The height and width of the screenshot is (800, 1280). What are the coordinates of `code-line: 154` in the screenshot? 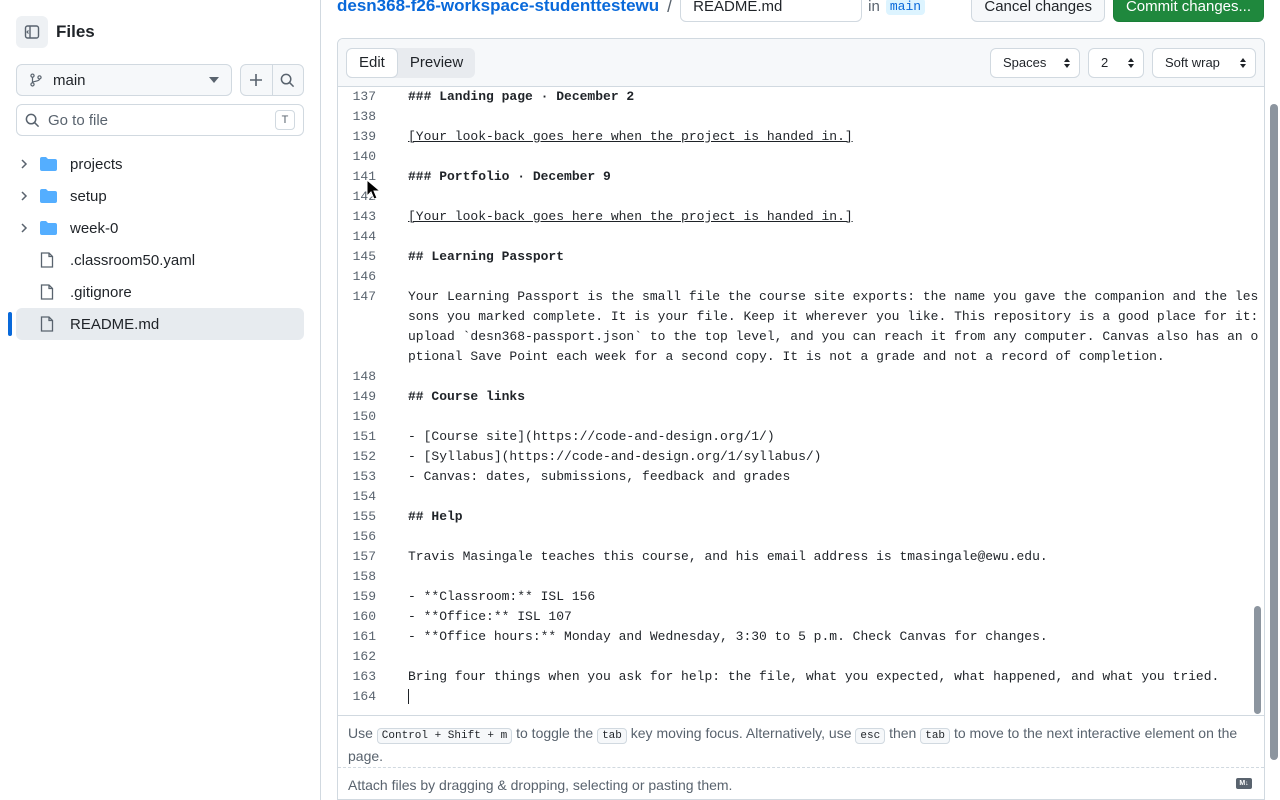 It's located at (801, 497).